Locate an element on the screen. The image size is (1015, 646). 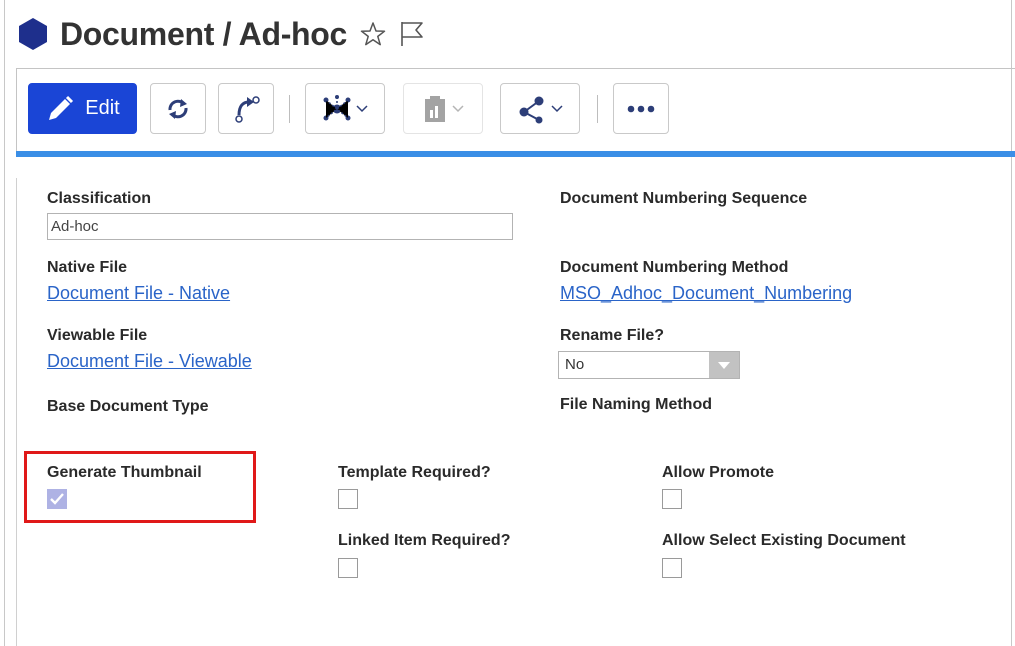
page-header: Document / Ad-hoc is located at coordinates (220, 34).